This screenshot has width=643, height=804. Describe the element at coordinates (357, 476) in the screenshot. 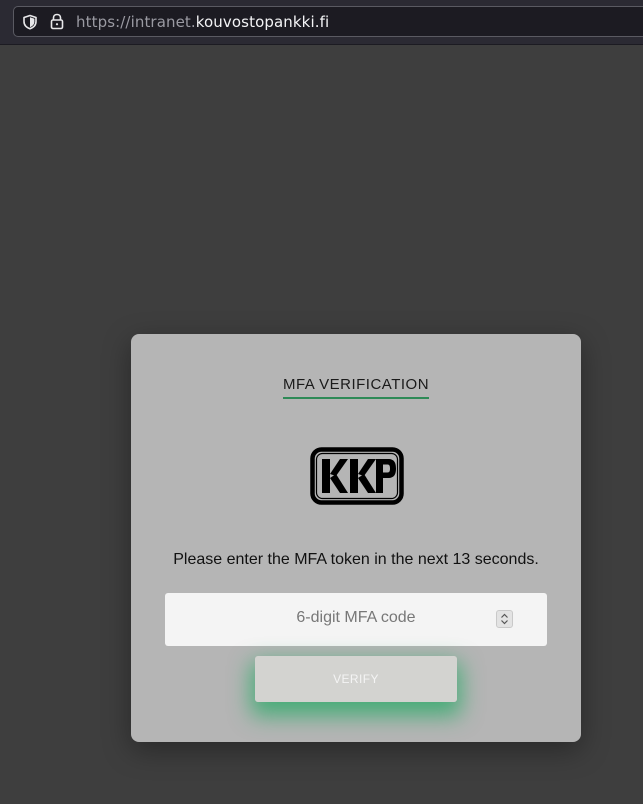

I see `kkp-logo` at that location.